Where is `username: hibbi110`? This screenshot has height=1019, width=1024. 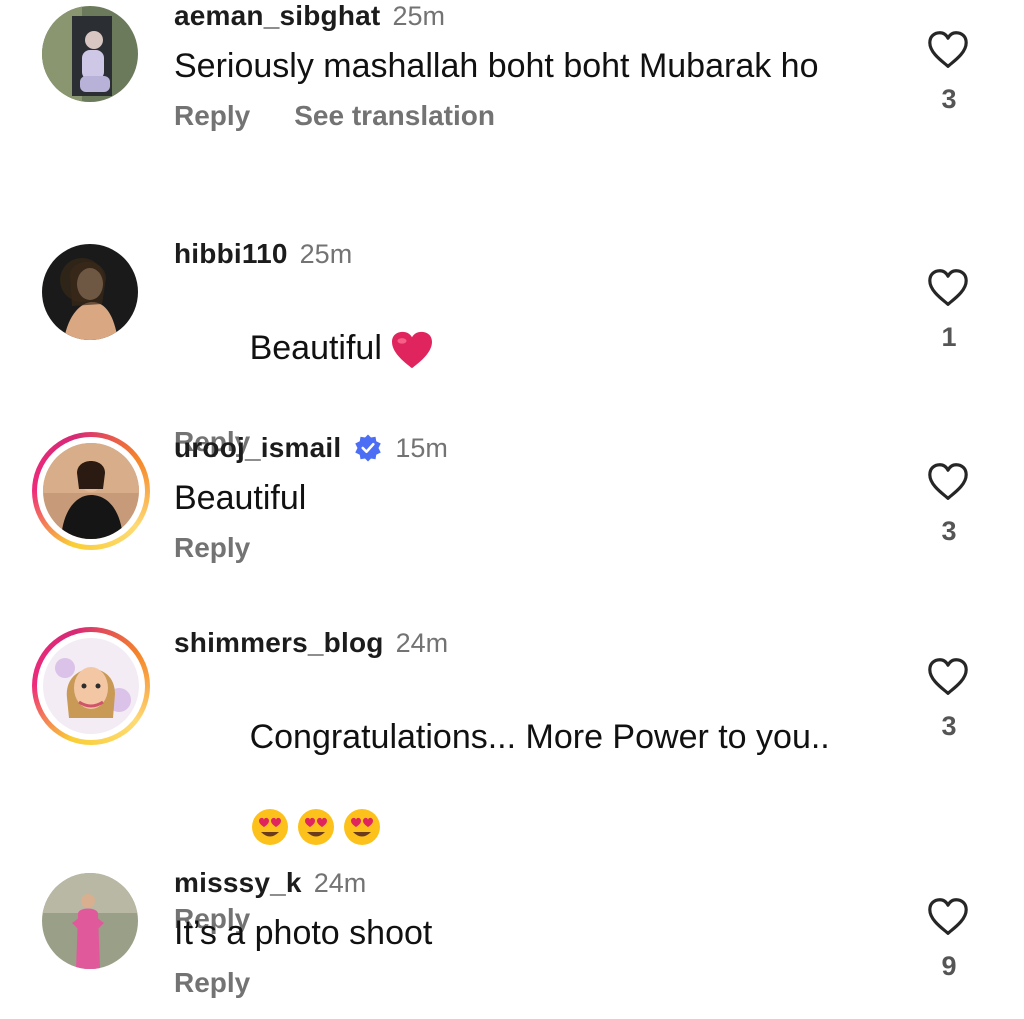 username: hibbi110 is located at coordinates (231, 254).